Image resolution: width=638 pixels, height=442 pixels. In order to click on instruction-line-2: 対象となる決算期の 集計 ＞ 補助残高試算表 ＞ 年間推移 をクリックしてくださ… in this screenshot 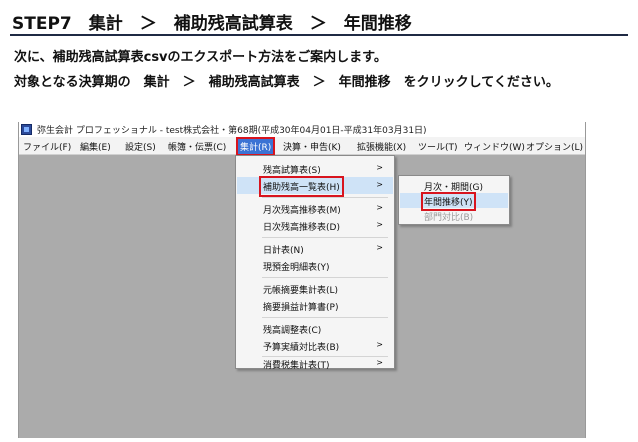, I will do `click(286, 82)`.